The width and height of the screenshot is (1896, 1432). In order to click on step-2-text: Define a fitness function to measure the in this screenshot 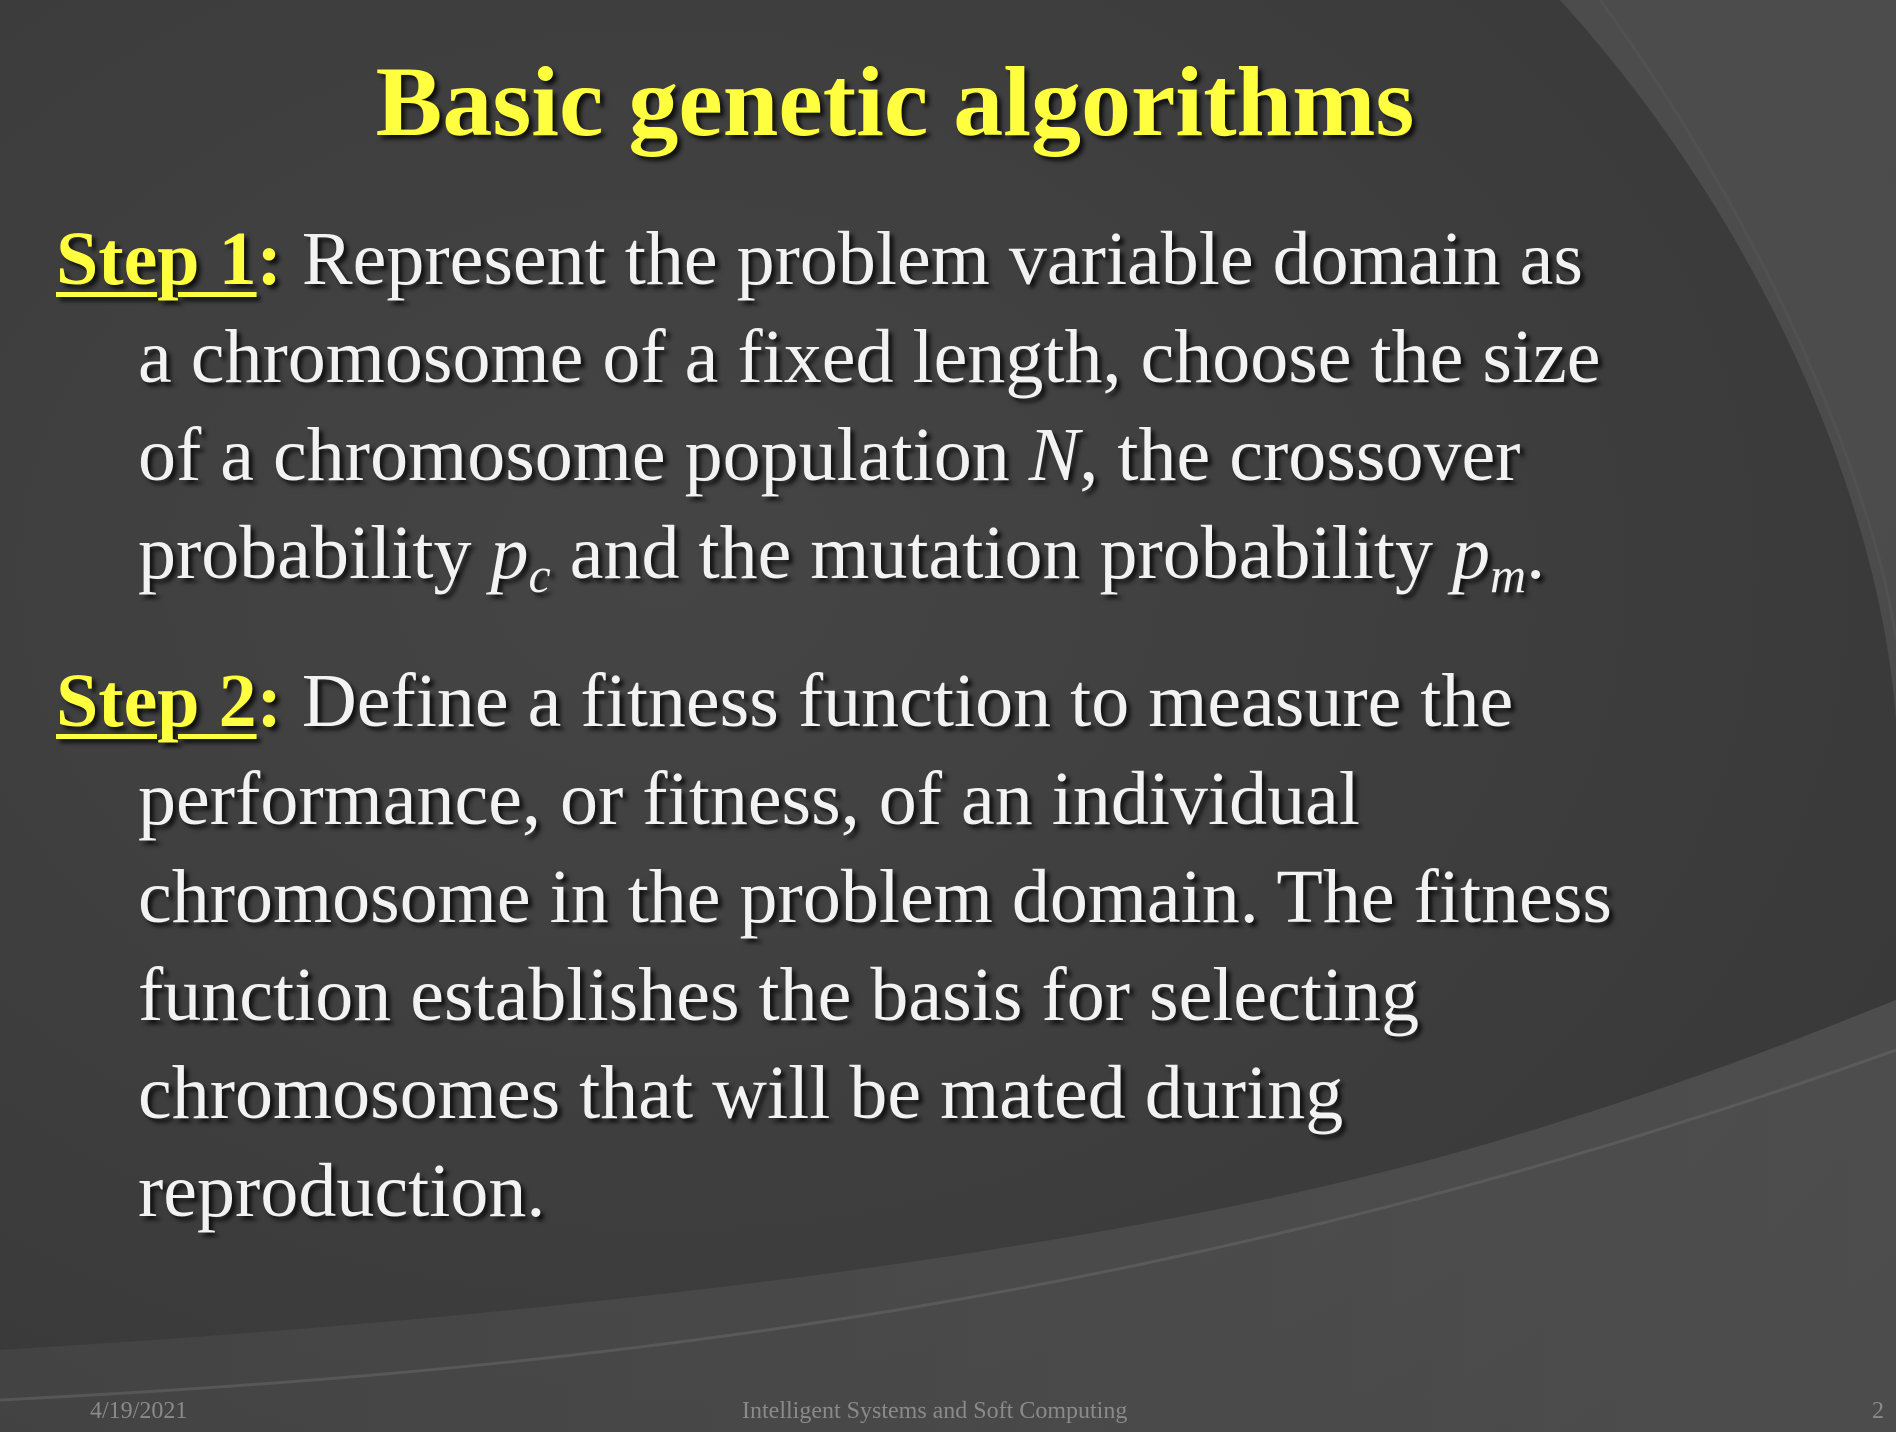, I will do `click(907, 701)`.